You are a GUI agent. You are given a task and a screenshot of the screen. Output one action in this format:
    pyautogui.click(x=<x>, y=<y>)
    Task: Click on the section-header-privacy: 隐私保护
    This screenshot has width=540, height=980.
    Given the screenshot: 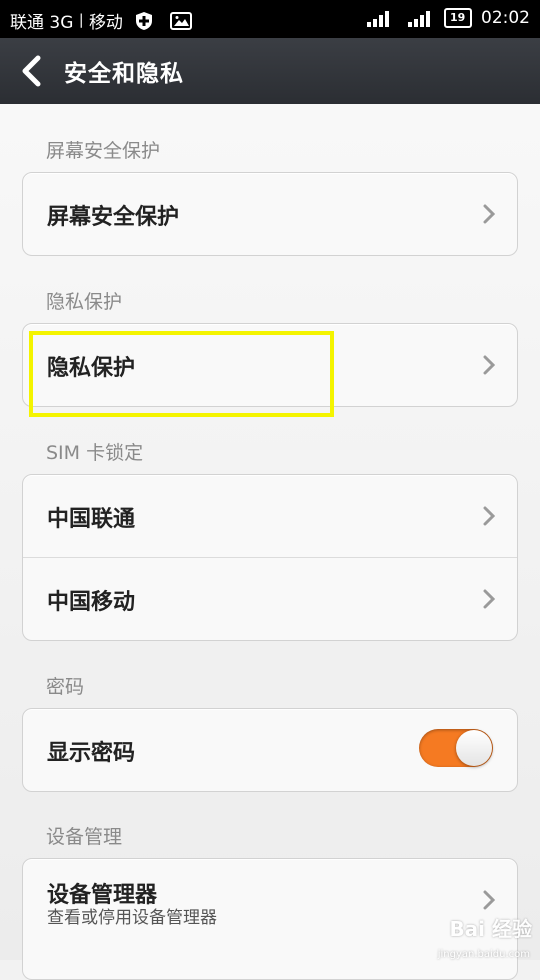 What is the action you would take?
    pyautogui.click(x=84, y=302)
    